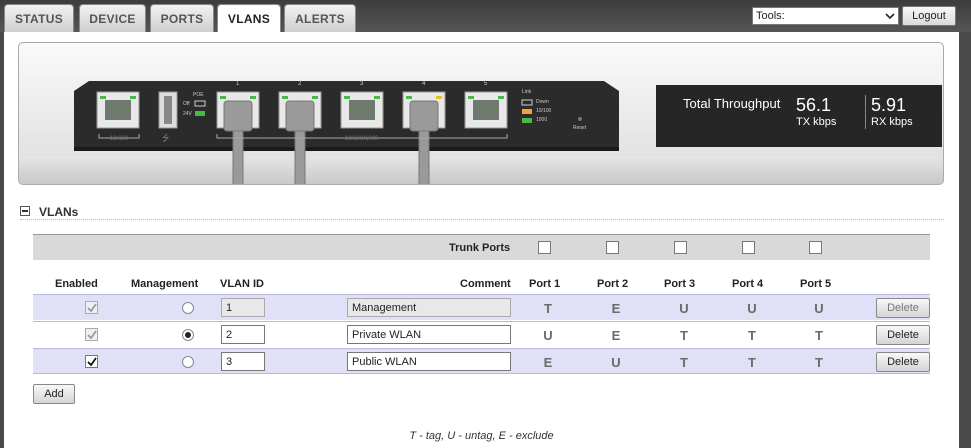 This screenshot has width=971, height=448. I want to click on vlan-id-input: 1, so click(243, 307).